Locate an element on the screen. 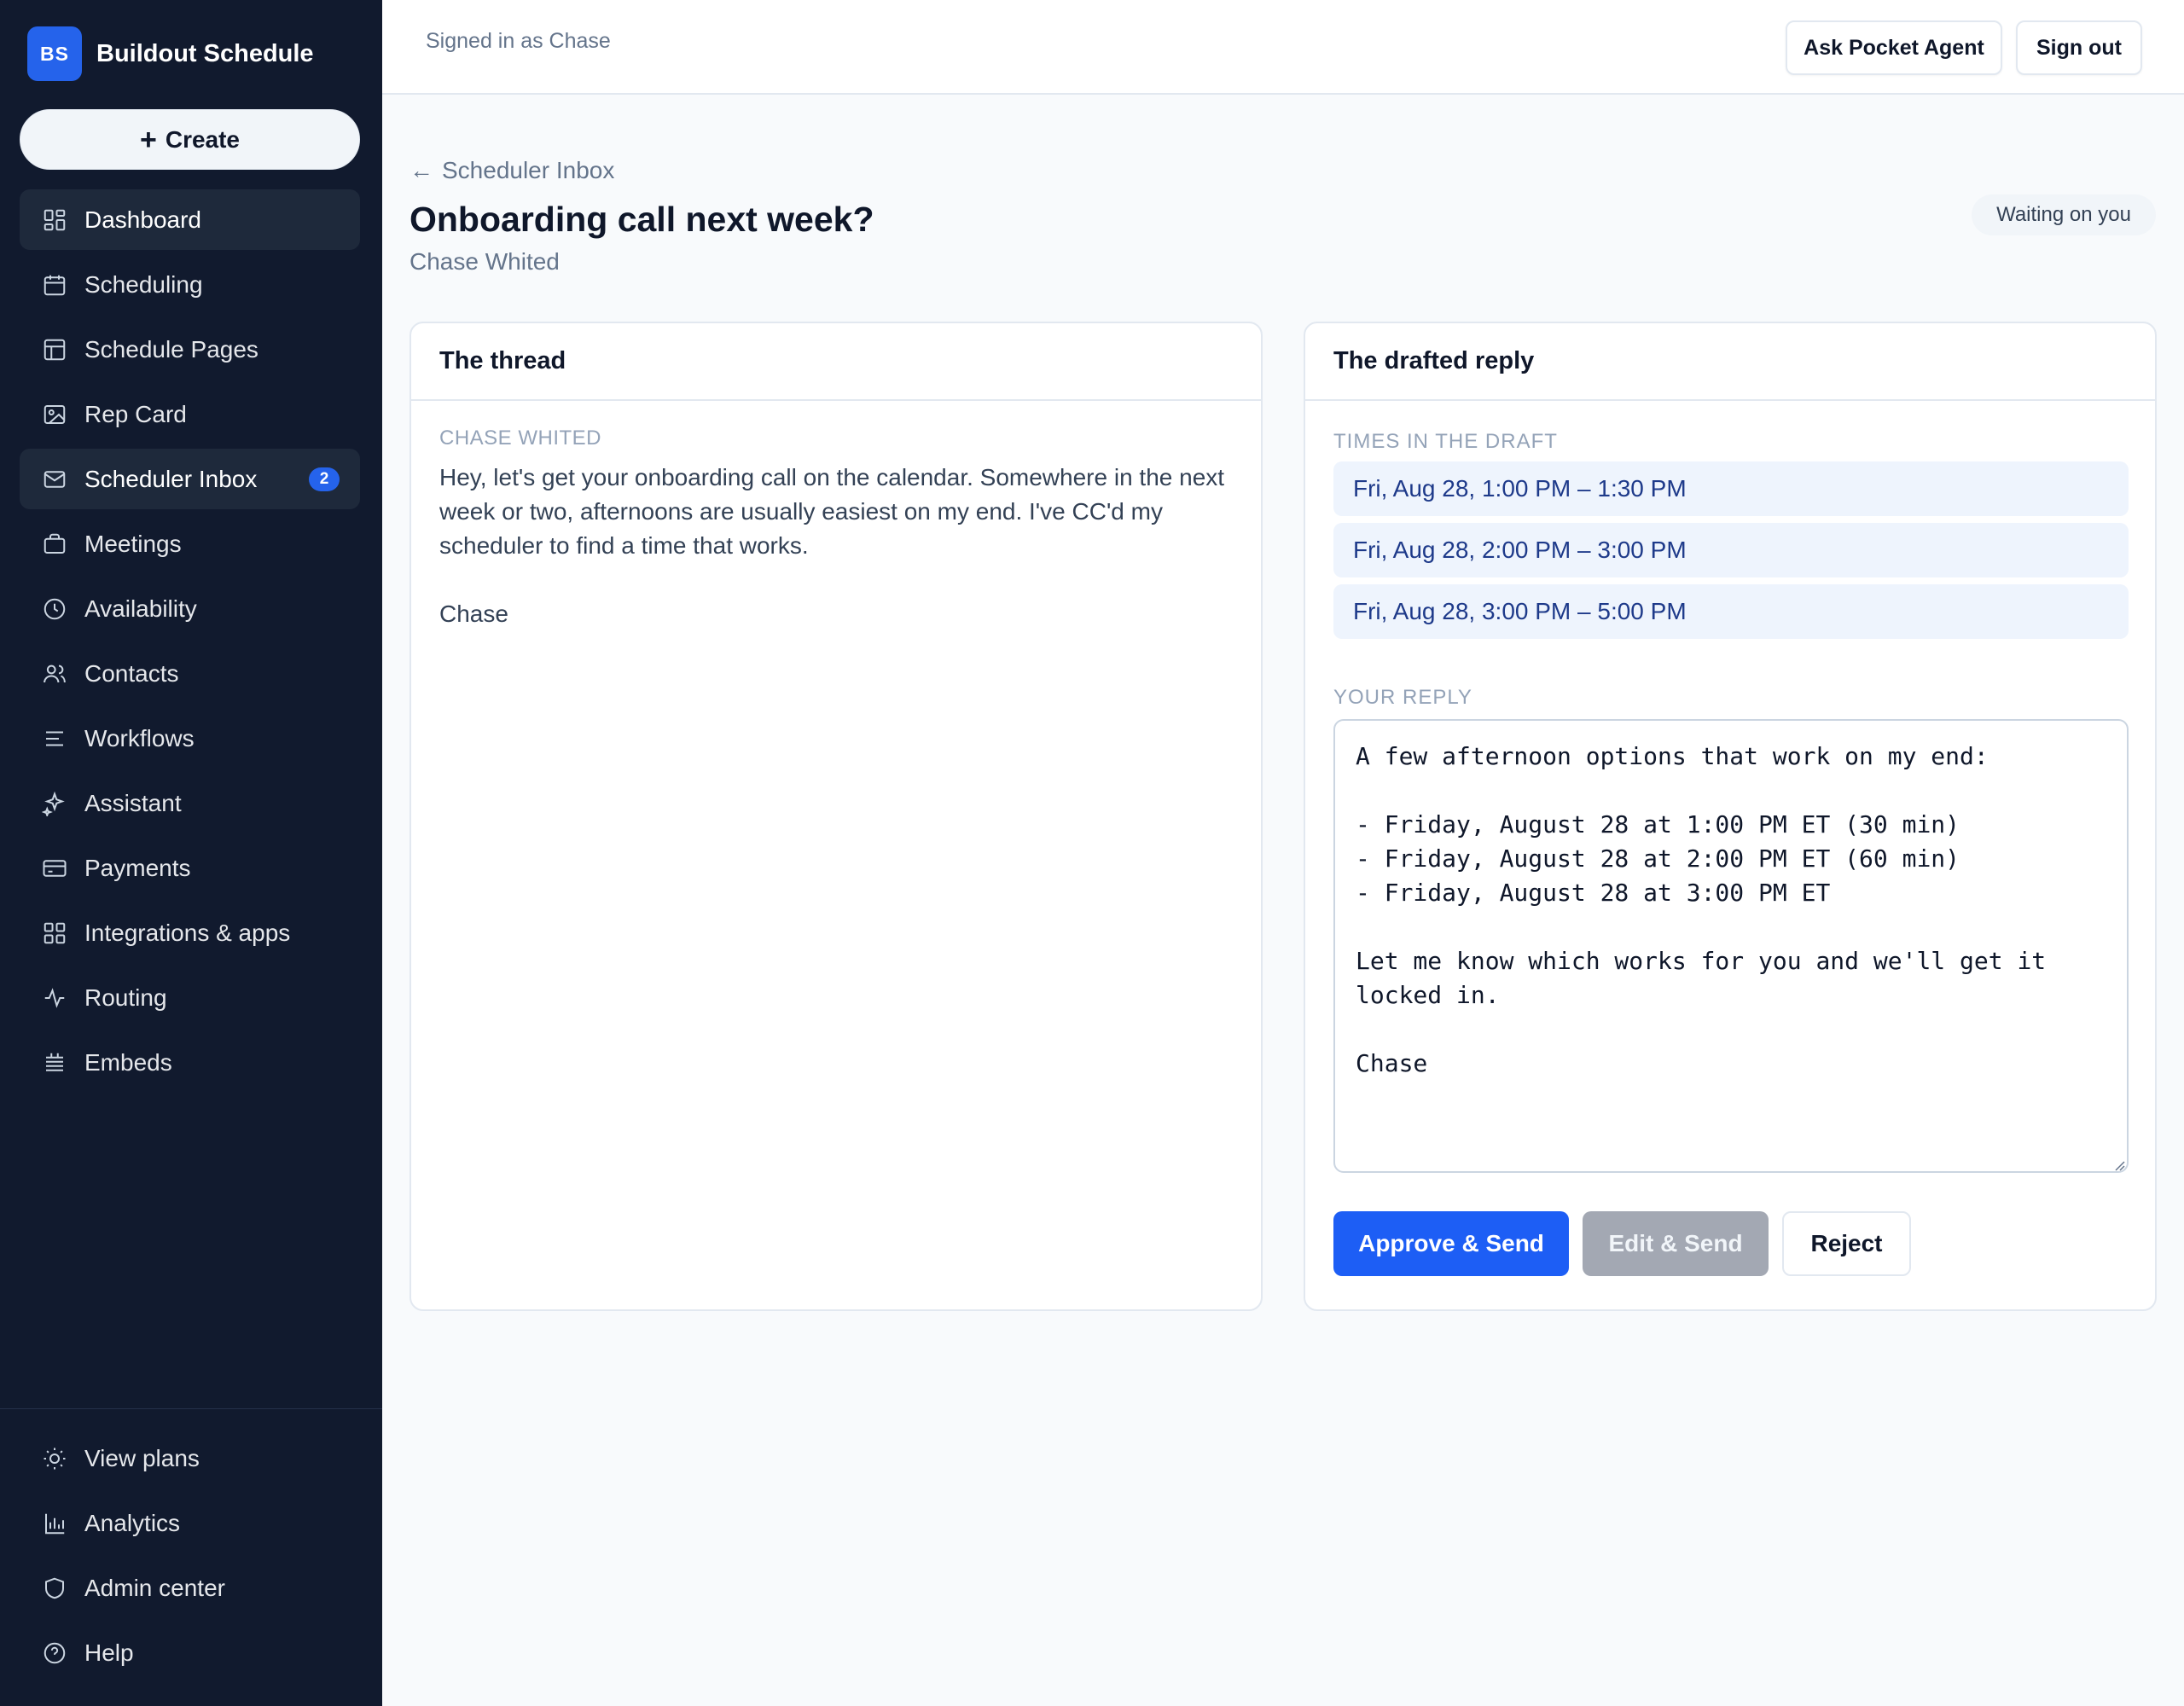 The height and width of the screenshot is (1706, 2184). thread-card-title: The thread is located at coordinates (836, 362).